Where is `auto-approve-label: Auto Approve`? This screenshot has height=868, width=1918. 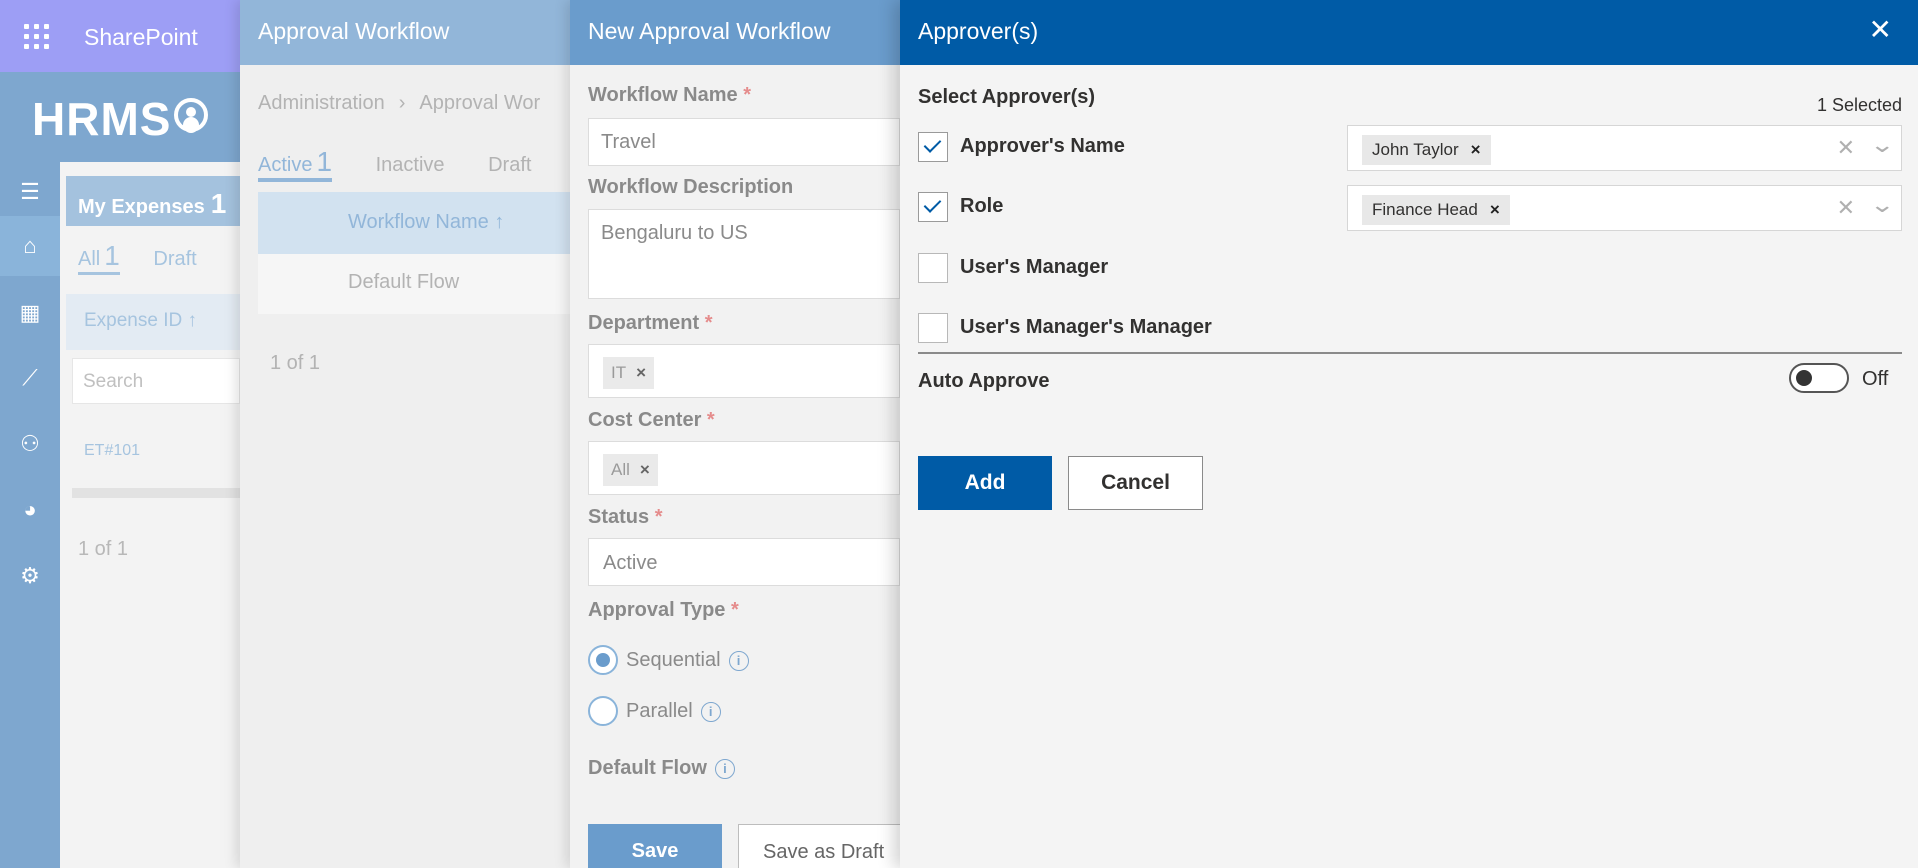 auto-approve-label: Auto Approve is located at coordinates (984, 381).